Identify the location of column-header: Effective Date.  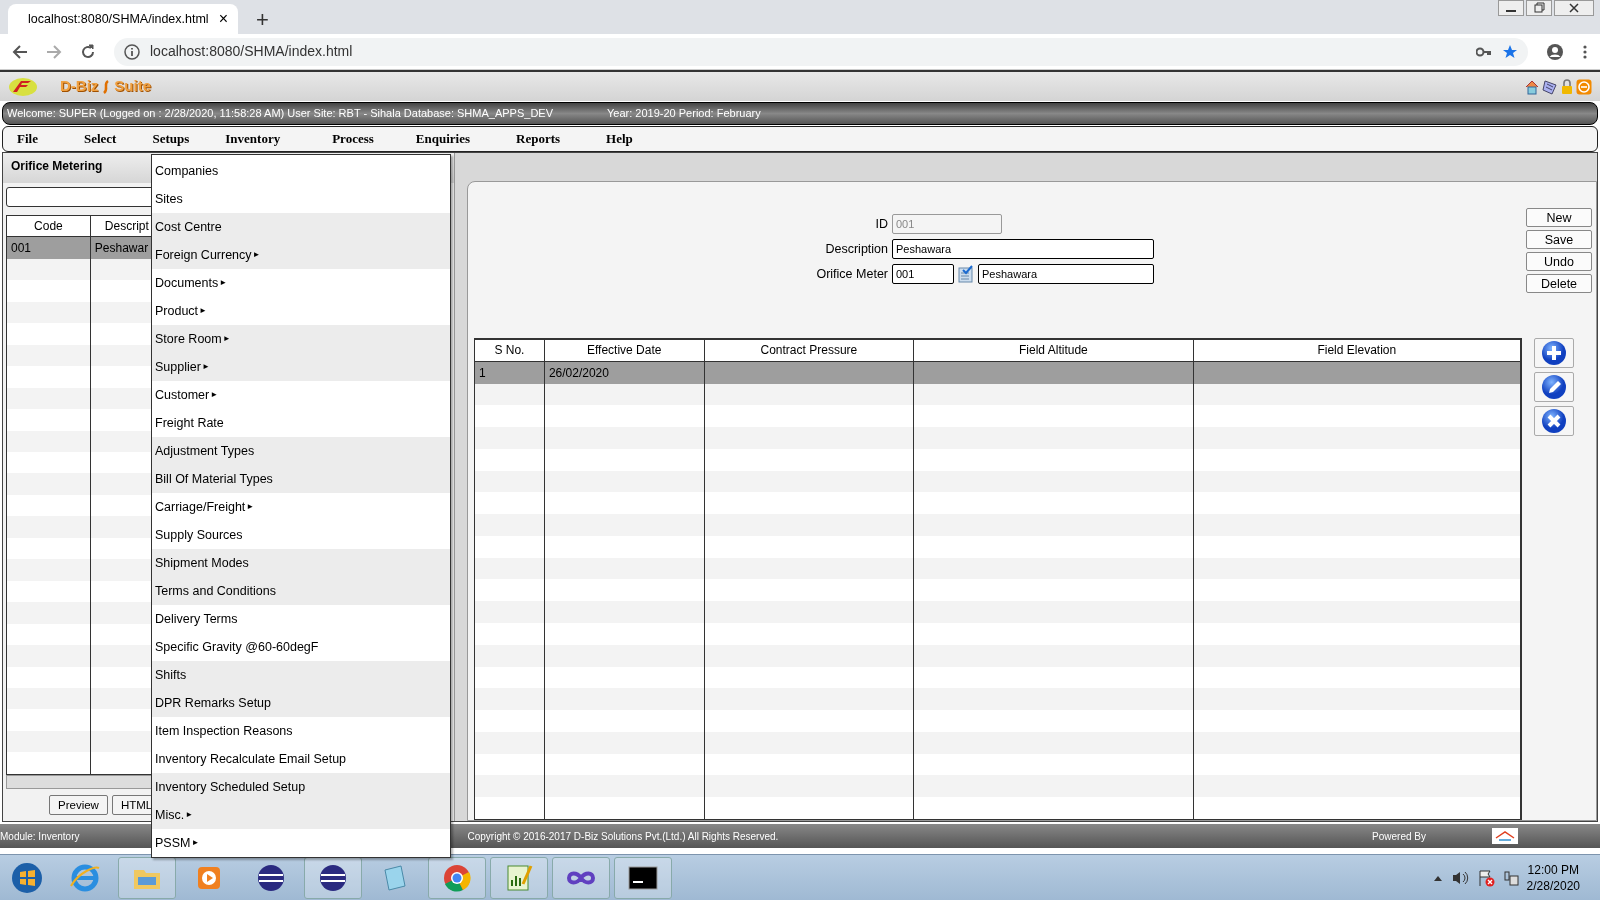
(624, 350).